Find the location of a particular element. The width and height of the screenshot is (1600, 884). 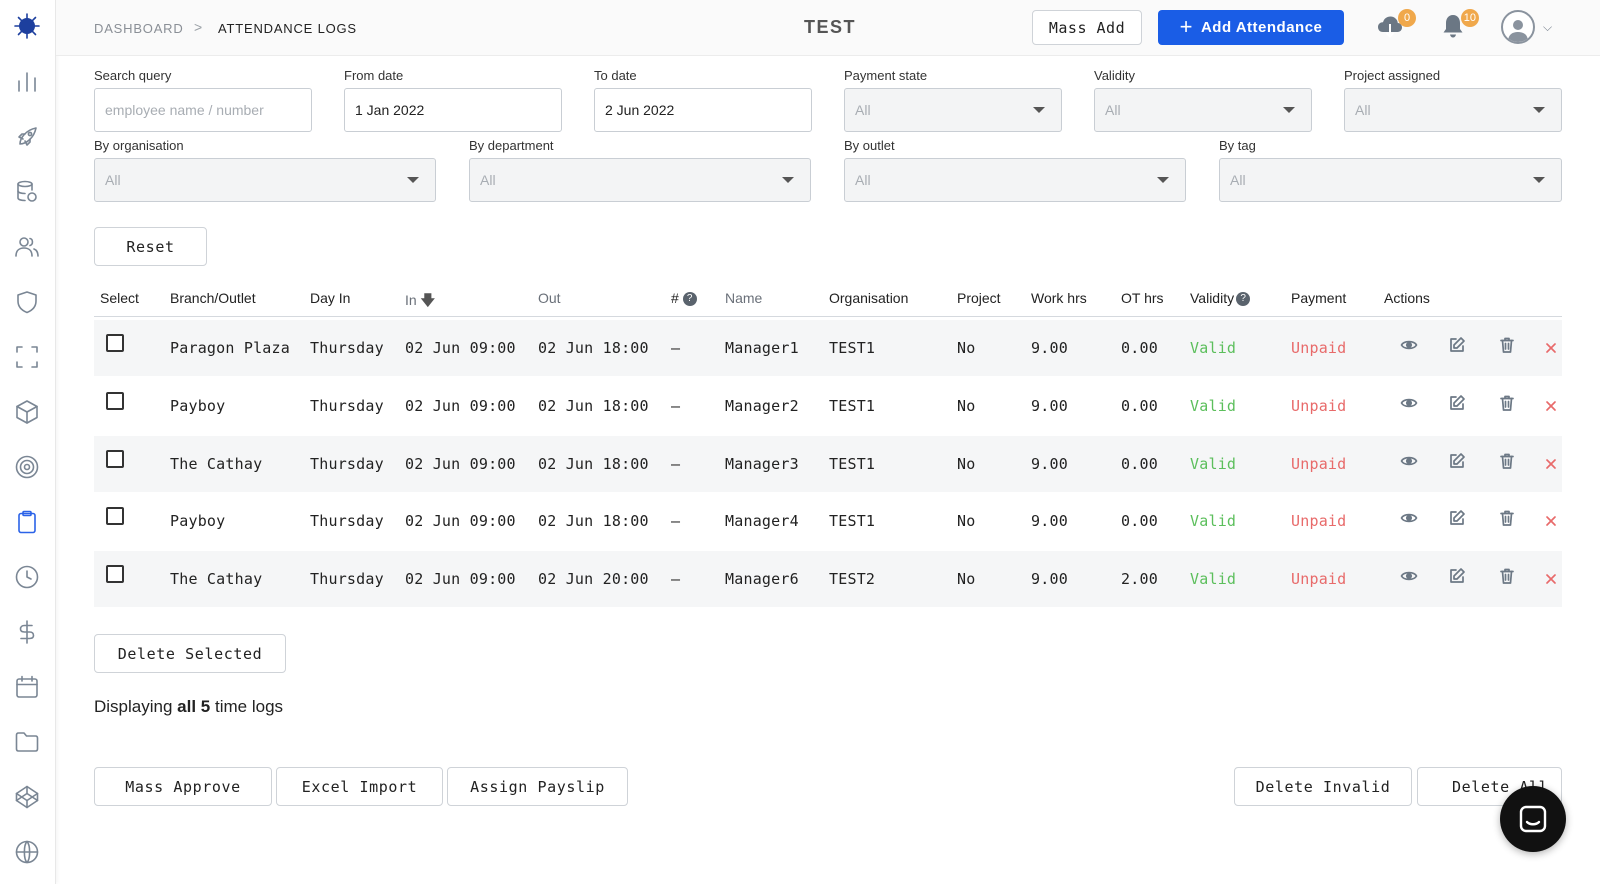

add-attendance-button: + Add Attendance is located at coordinates (1251, 27).